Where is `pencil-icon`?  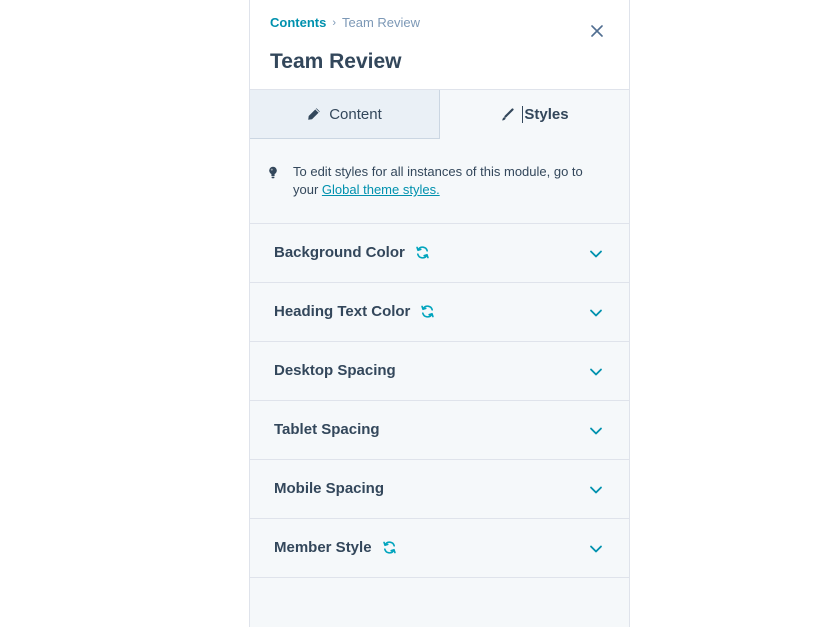 pencil-icon is located at coordinates (314, 114).